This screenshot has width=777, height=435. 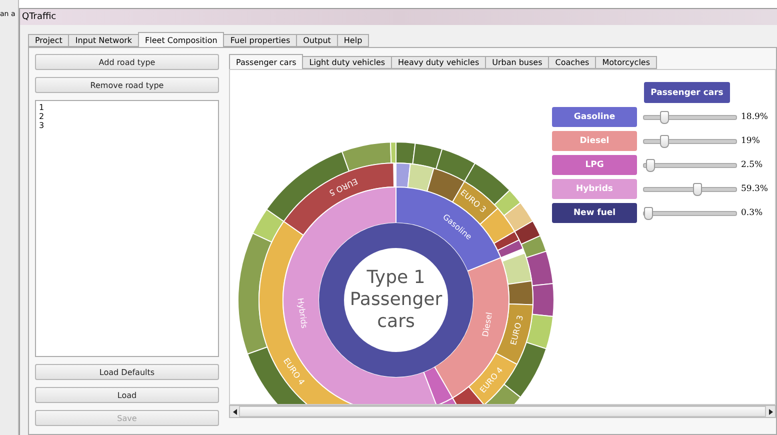 I want to click on tab: Output, so click(x=317, y=40).